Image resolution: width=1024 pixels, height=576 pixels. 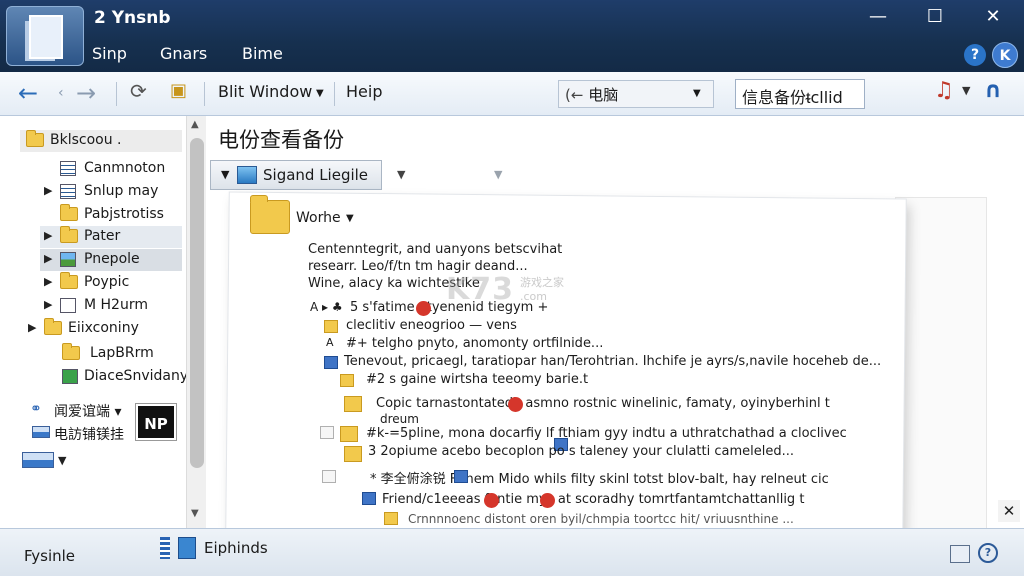 I want to click on headset-icon: ∩, so click(x=993, y=90).